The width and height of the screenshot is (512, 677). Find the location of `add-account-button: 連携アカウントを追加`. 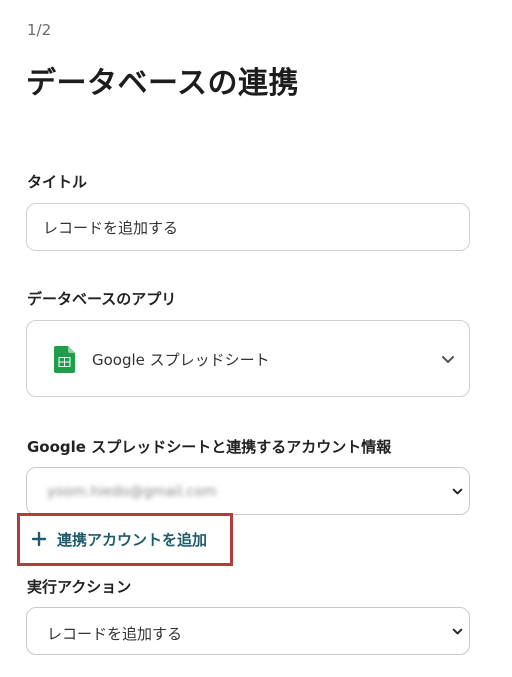

add-account-button: 連携アカウントを追加 is located at coordinates (125, 539).